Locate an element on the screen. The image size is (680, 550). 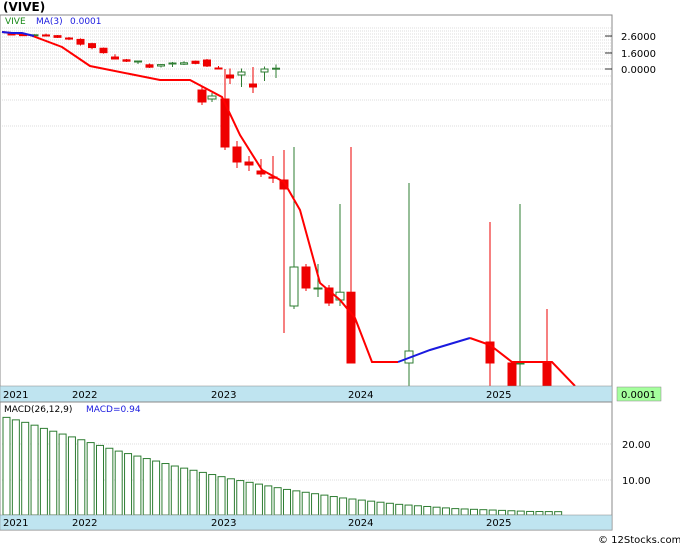
price-x-tick: 2021 is located at coordinates (15, 395).